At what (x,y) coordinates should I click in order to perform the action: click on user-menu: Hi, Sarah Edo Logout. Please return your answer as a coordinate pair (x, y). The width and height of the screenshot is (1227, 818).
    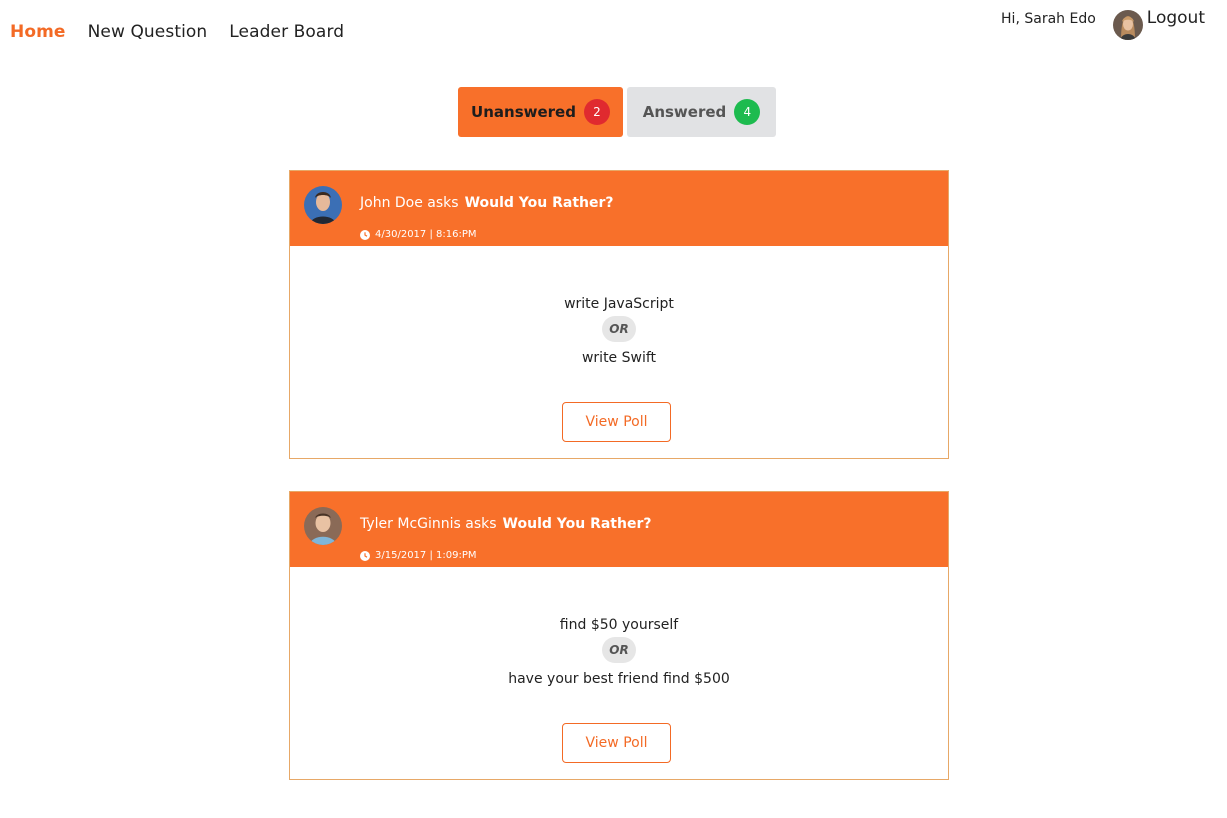
    Looking at the image, I should click on (1103, 24).